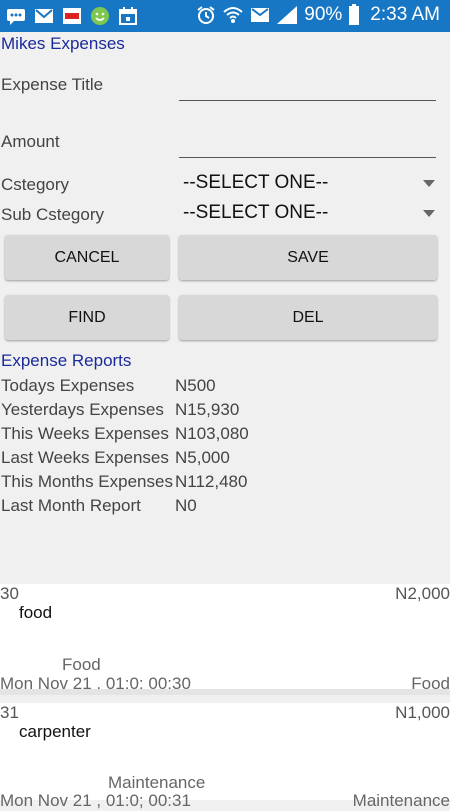  I want to click on report-row-this-month: This Months Expenses N112,480, so click(225, 484).